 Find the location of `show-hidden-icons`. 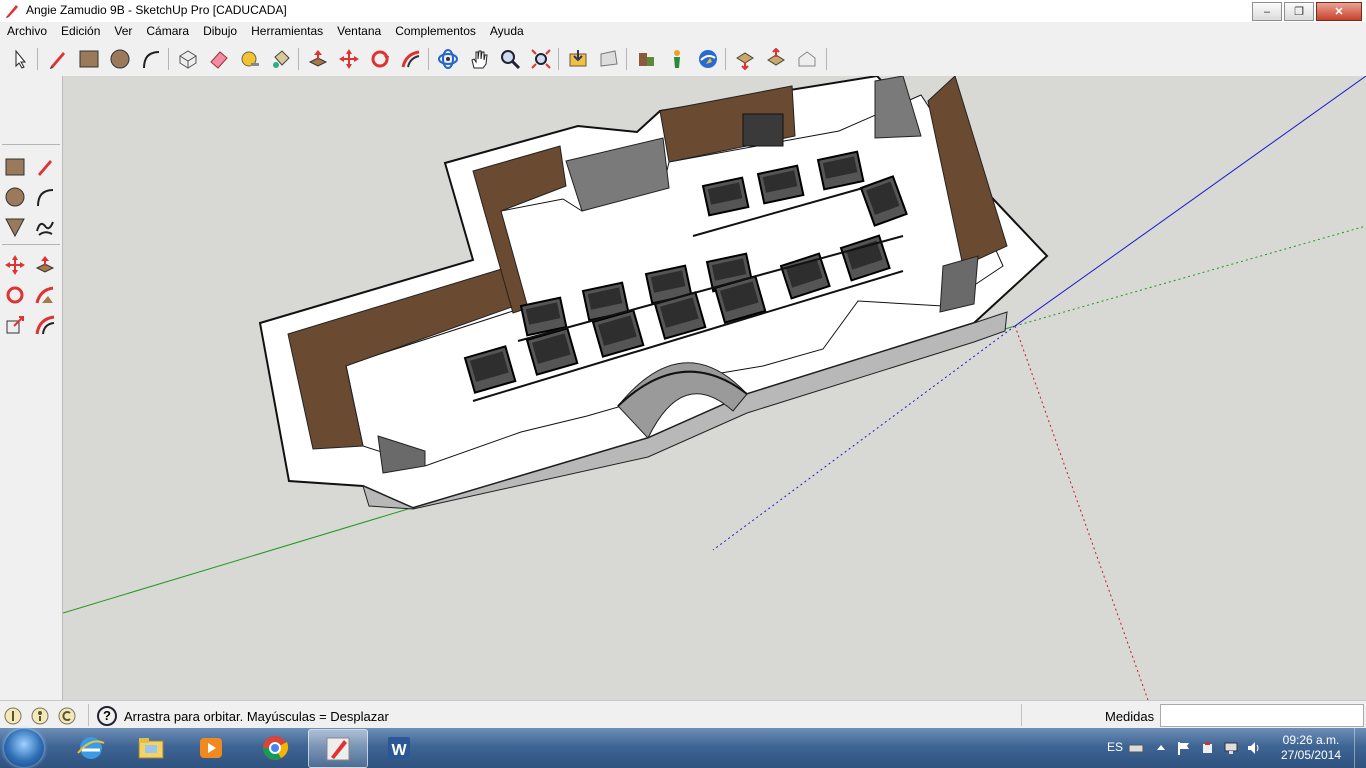

show-hidden-icons is located at coordinates (1161, 748).